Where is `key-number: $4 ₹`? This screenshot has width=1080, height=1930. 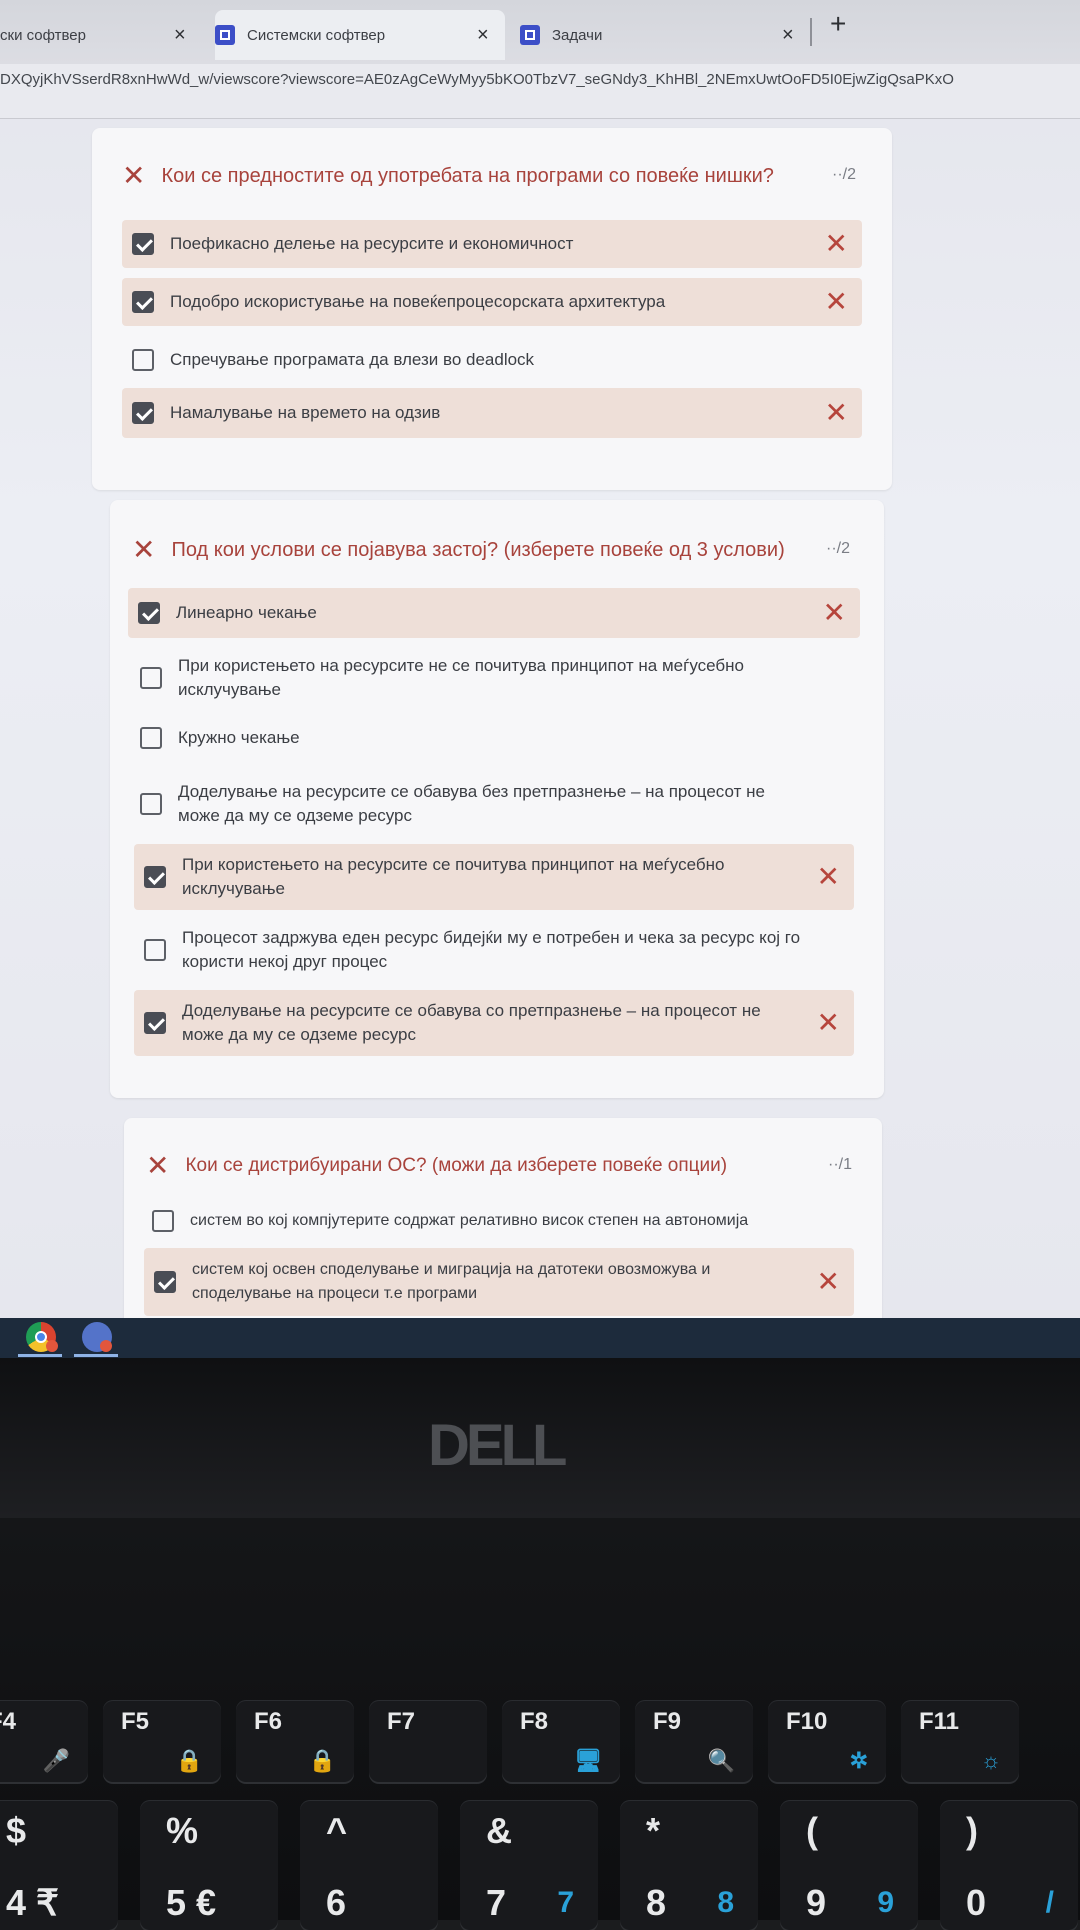 key-number: $4 ₹ is located at coordinates (59, 1865).